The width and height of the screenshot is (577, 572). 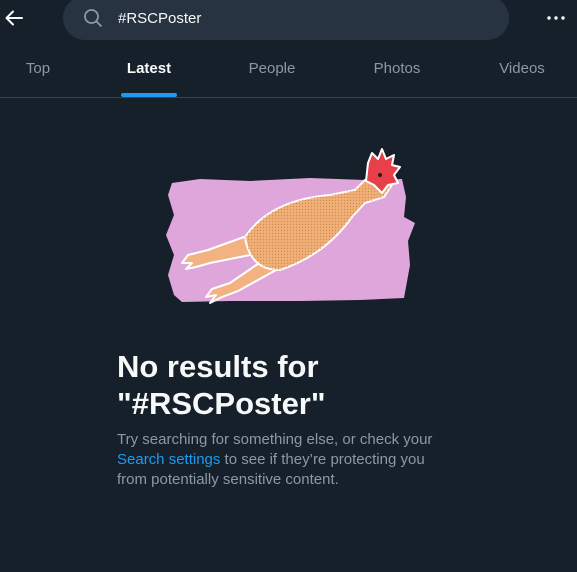 I want to click on more-button, so click(x=556, y=18).